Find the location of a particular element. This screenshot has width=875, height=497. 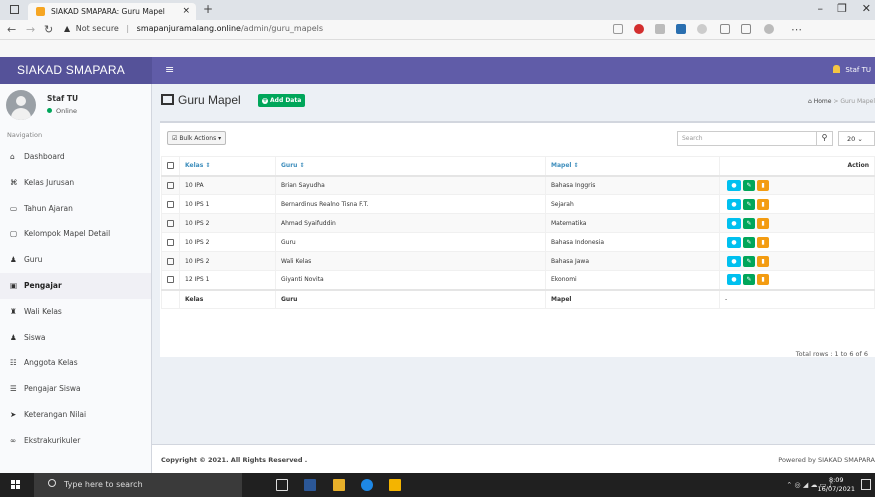

url-host: smapanjuramalang.online is located at coordinates (188, 28).